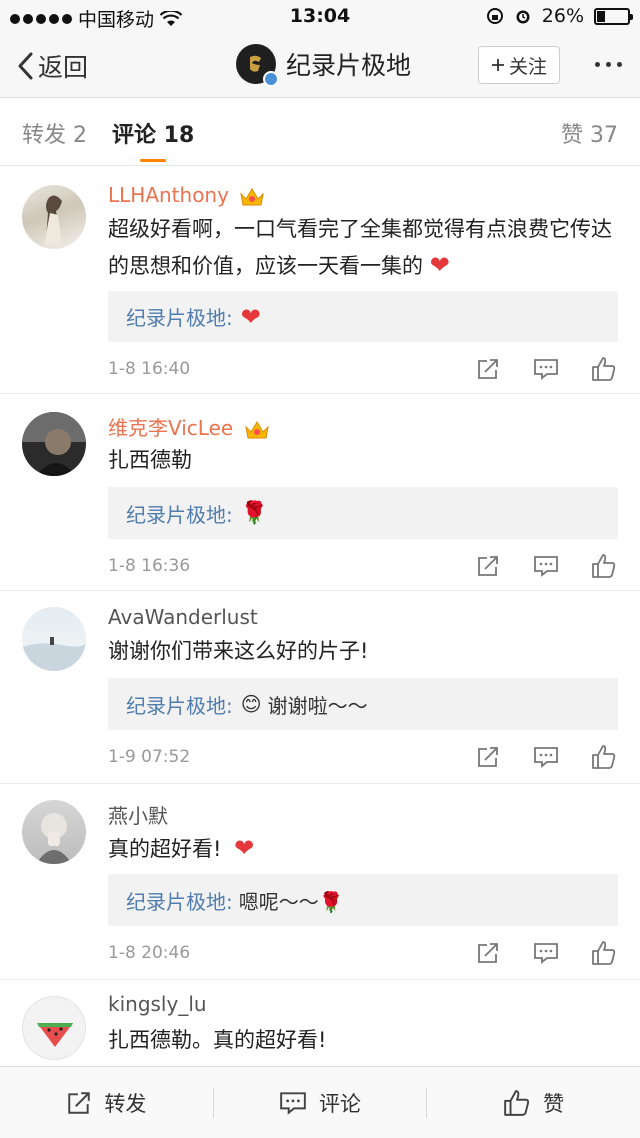 The width and height of the screenshot is (640, 1138). What do you see at coordinates (320, 1023) in the screenshot?
I see `comment-item: kingsly_lu 扎西德勒。真的超好看!` at bounding box center [320, 1023].